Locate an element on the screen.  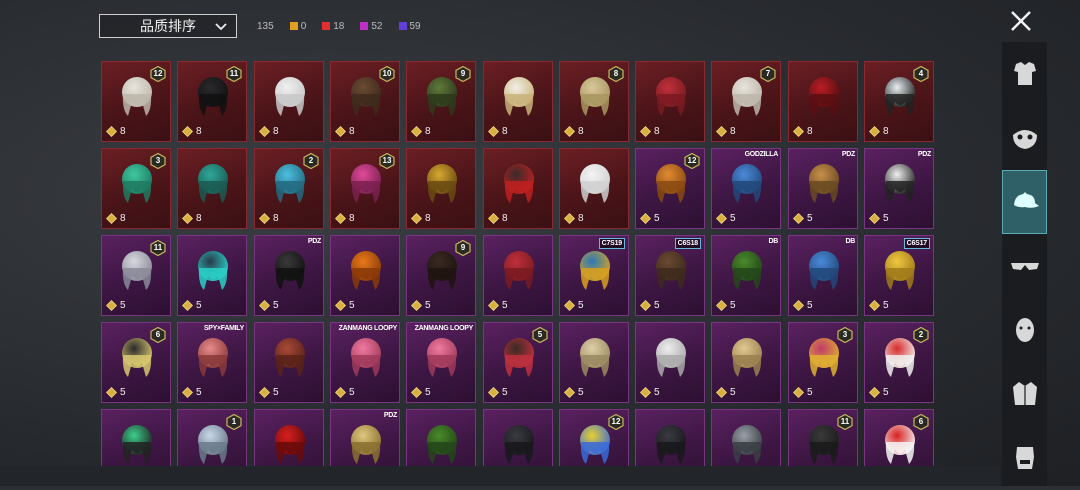
item-tile: 10 8 is located at coordinates (365, 101).